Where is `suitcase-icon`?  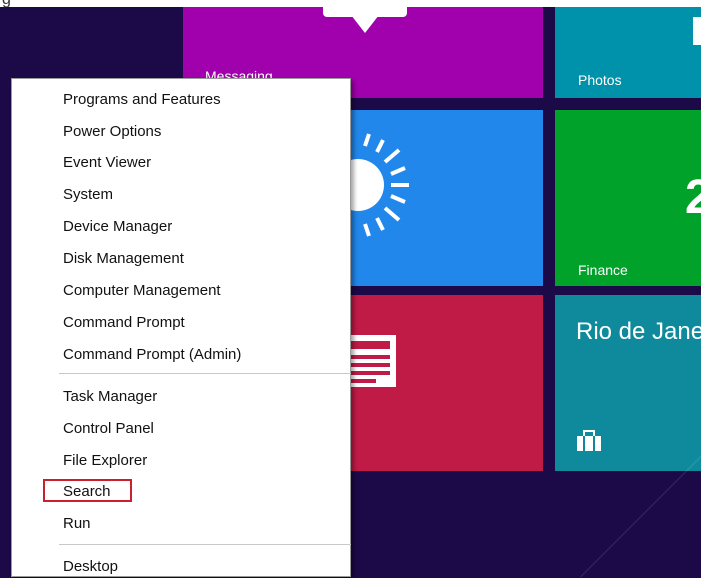
suitcase-icon is located at coordinates (589, 440).